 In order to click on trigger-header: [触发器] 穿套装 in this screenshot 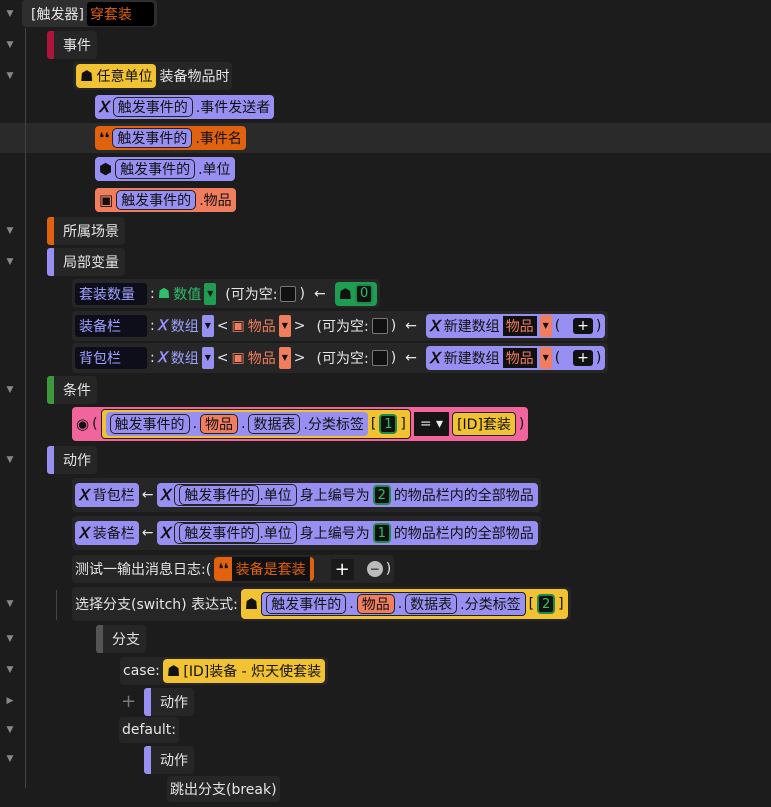, I will do `click(89, 13)`.